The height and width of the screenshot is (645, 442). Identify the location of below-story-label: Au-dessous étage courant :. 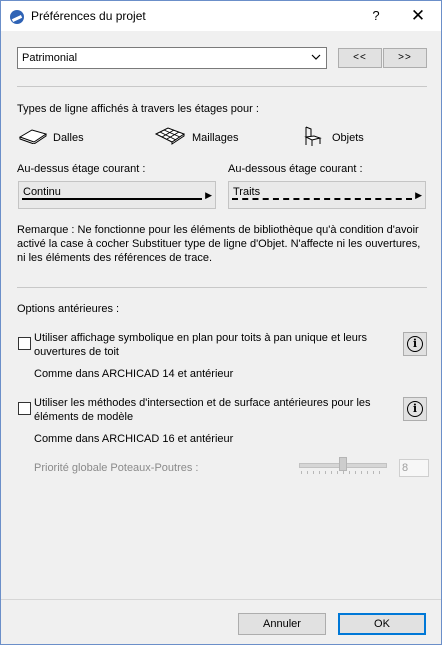
(295, 169).